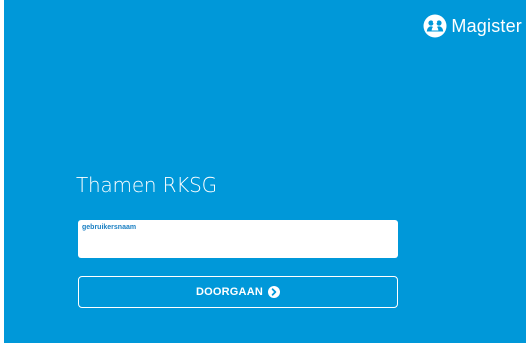 This screenshot has height=345, width=526. I want to click on continue-label: DOORGAAN, so click(229, 292).